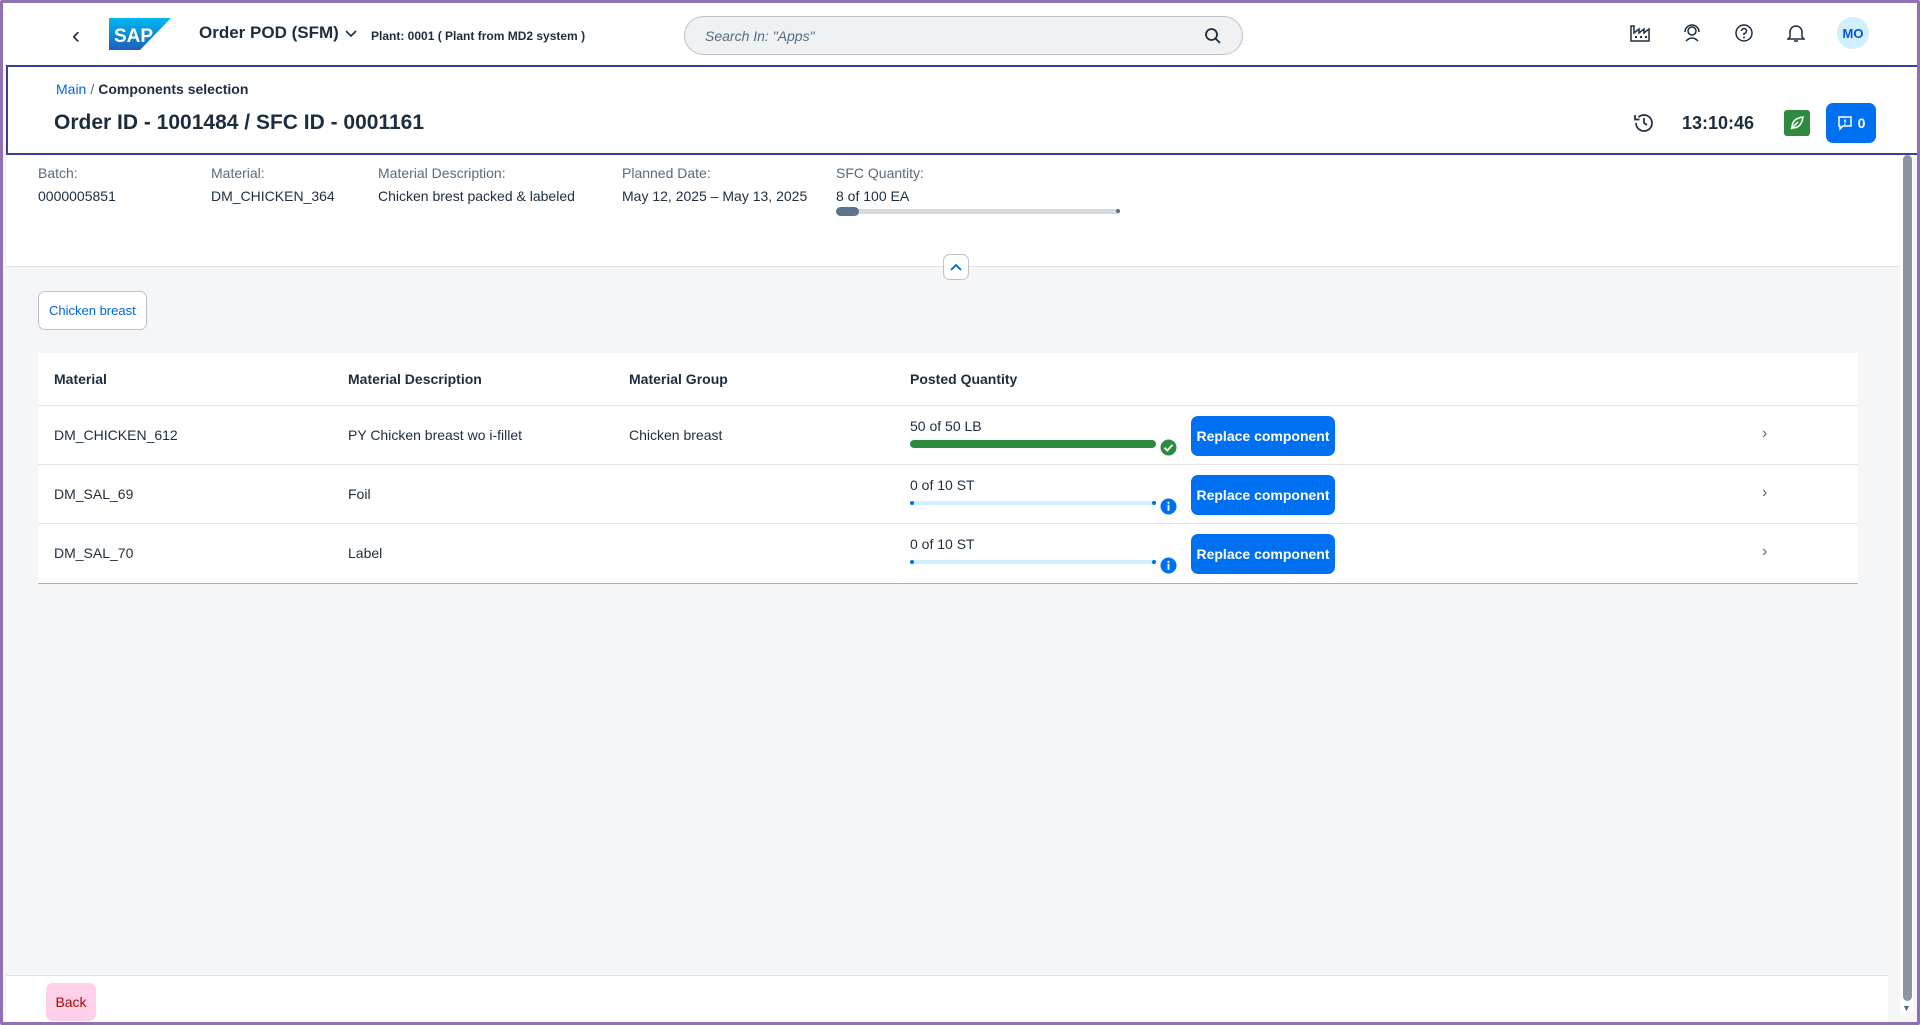 The height and width of the screenshot is (1025, 1920). Describe the element at coordinates (1744, 33) in the screenshot. I see `help-icon` at that location.